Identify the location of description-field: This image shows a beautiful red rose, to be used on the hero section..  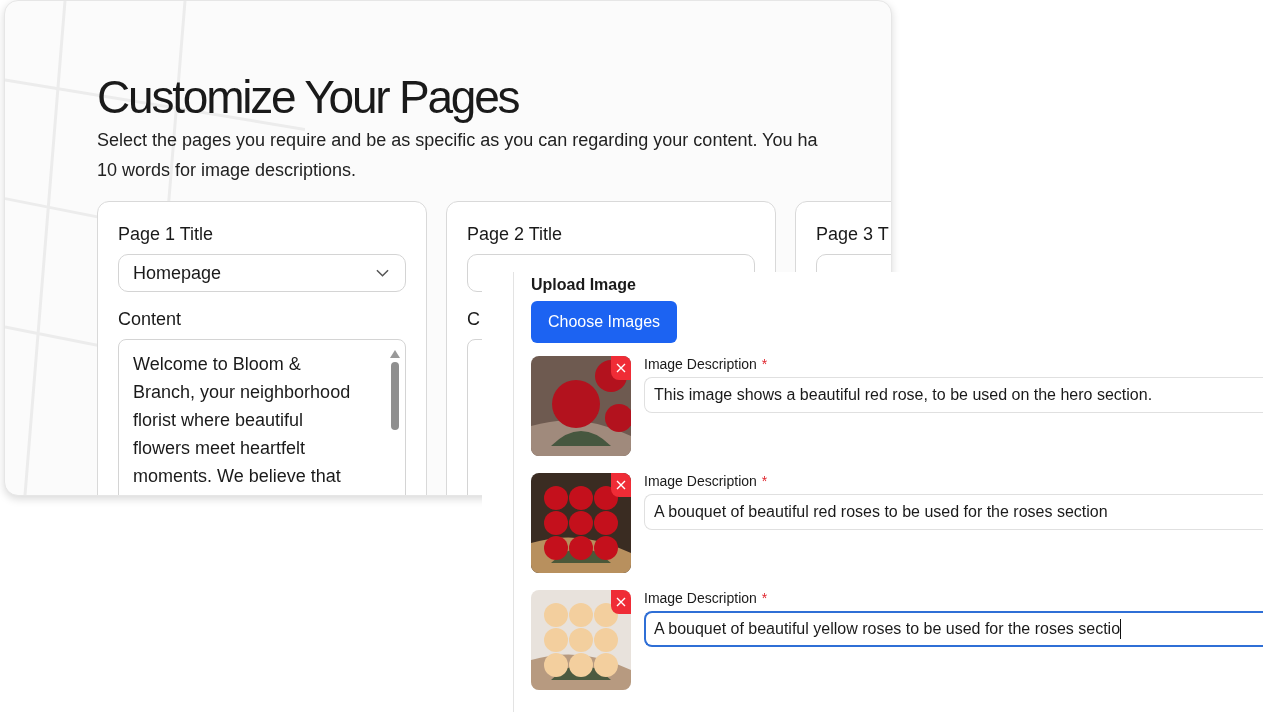
(953, 395).